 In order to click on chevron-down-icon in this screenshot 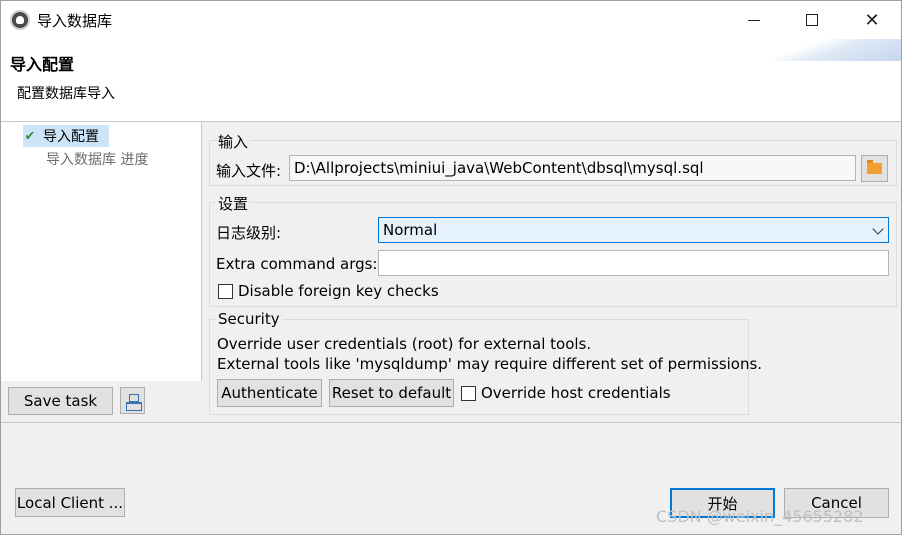, I will do `click(878, 229)`.